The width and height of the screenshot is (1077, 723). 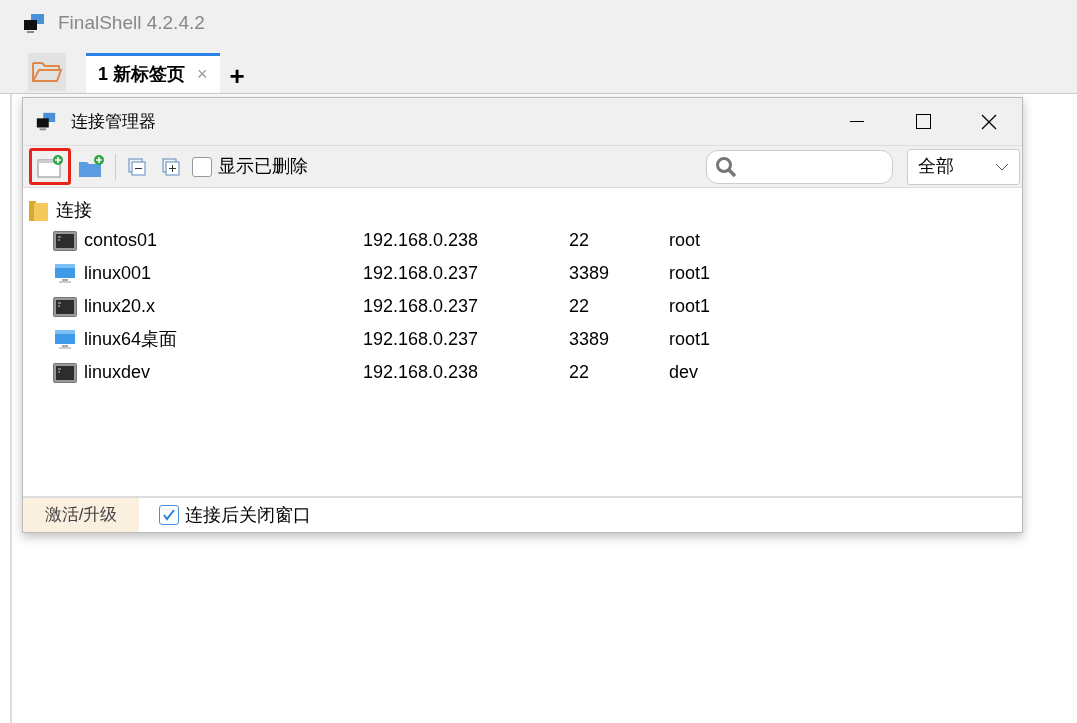 I want to click on folder-button, so click(x=47, y=72).